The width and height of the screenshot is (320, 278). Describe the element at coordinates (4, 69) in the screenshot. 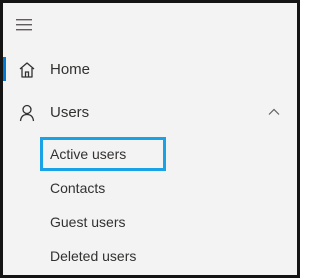

I see `active-indicator` at that location.